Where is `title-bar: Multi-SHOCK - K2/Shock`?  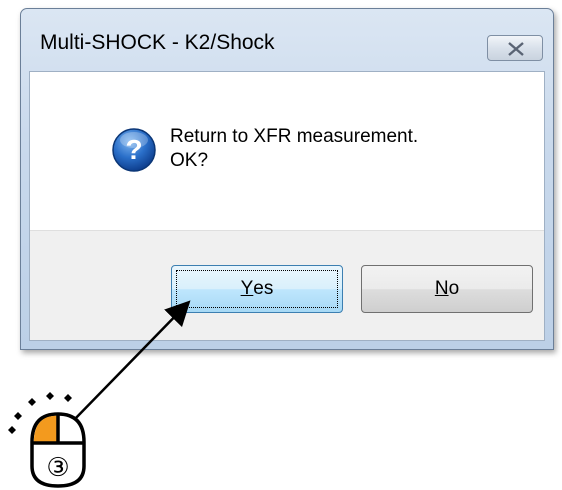
title-bar: Multi-SHOCK - K2/Shock is located at coordinates (287, 40).